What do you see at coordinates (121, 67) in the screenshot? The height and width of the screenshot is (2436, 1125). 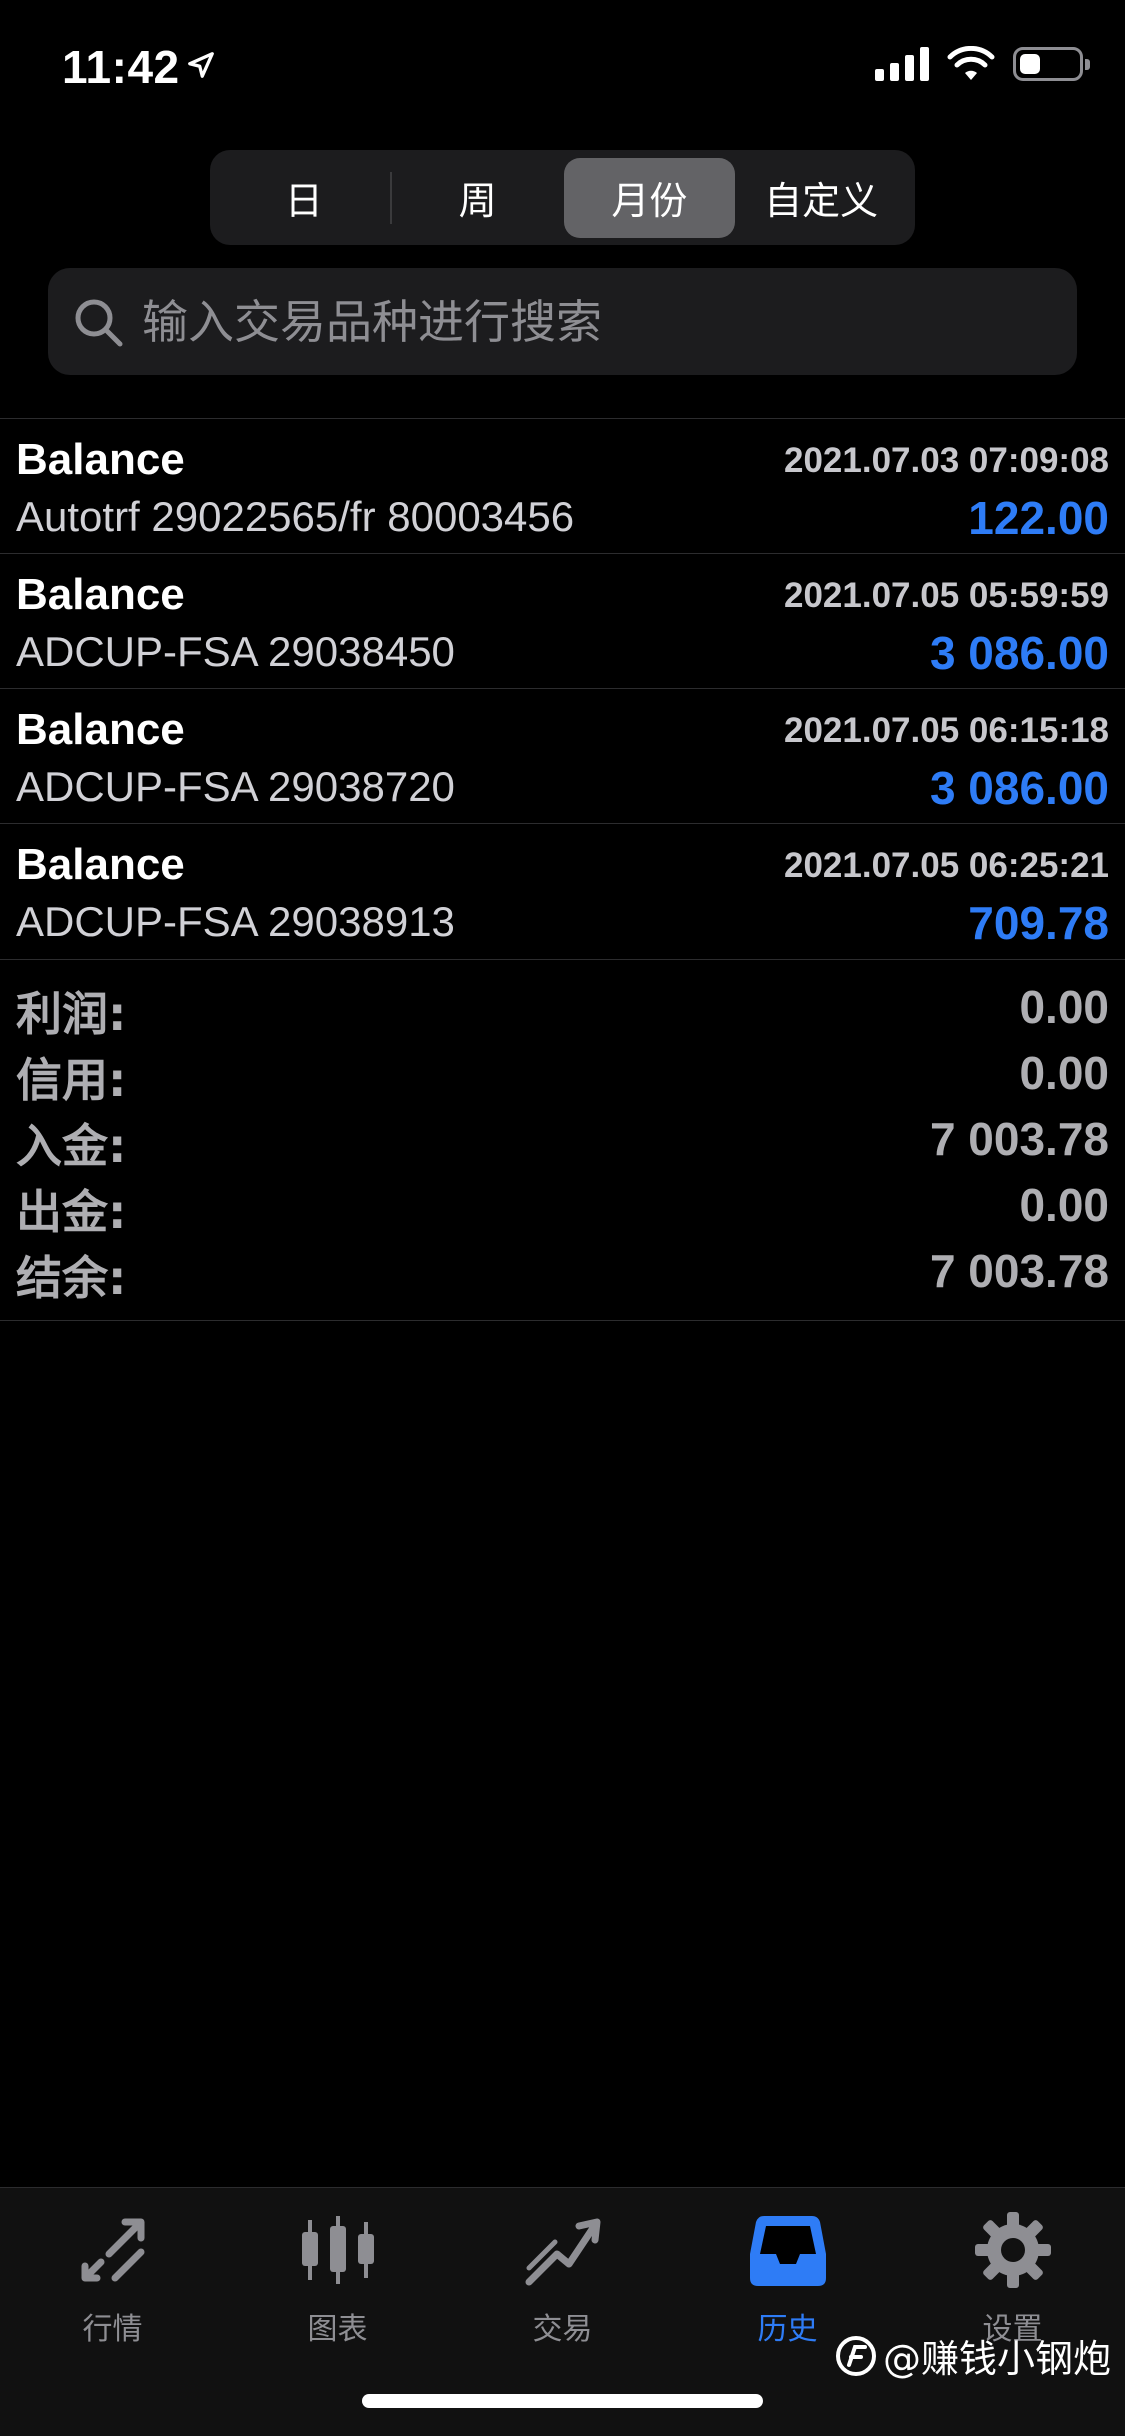 I see `status-time: 11:42` at bounding box center [121, 67].